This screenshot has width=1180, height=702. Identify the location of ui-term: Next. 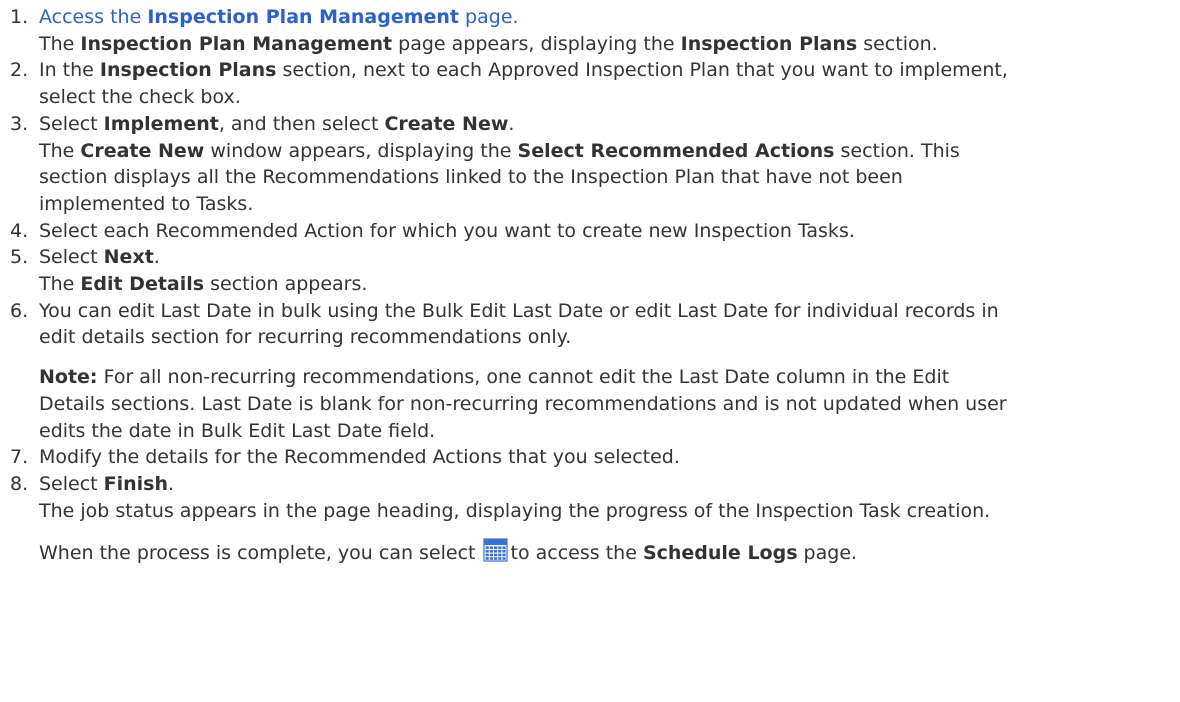
(128, 257).